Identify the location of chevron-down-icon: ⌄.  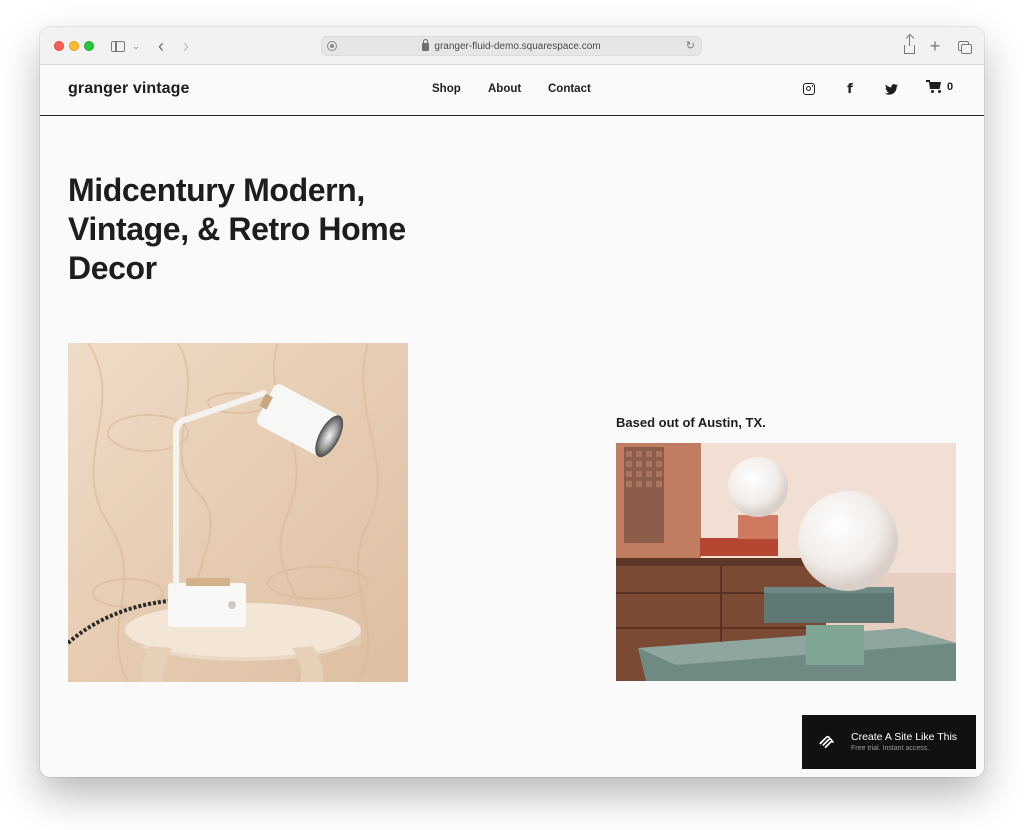
(136, 46).